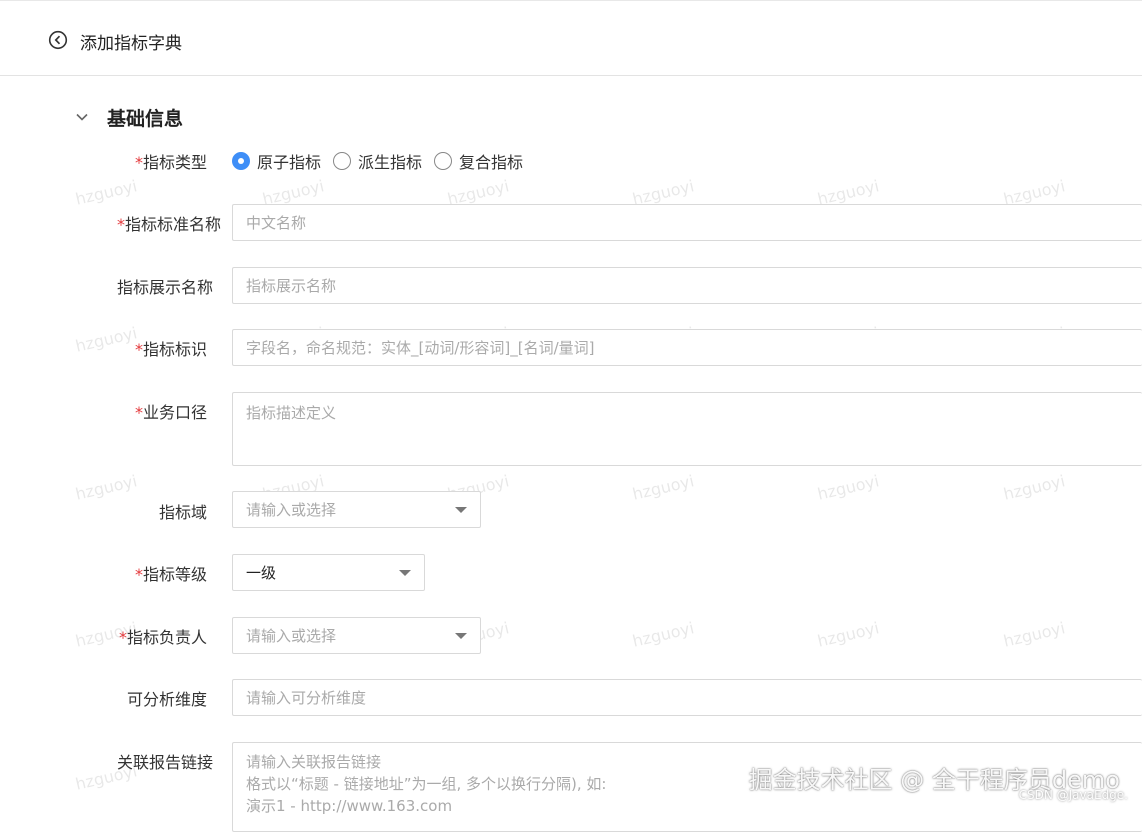 This screenshot has height=832, width=1142. What do you see at coordinates (306, 698) in the screenshot?
I see `dimensions-placeholder: 请输入可分析维度` at bounding box center [306, 698].